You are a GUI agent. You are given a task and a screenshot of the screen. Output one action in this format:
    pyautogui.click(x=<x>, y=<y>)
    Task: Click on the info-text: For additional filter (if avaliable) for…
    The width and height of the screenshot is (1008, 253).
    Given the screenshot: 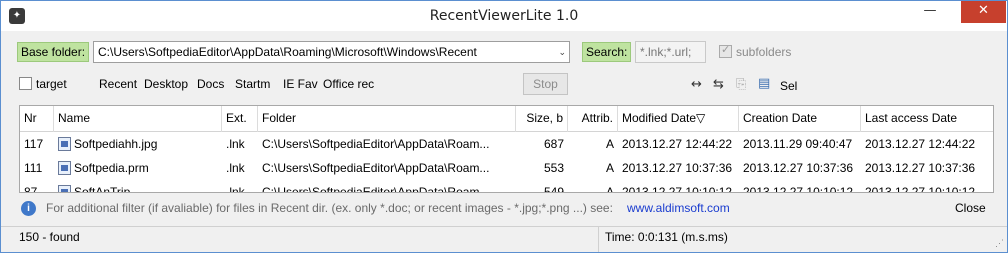 What is the action you would take?
    pyautogui.click(x=329, y=208)
    